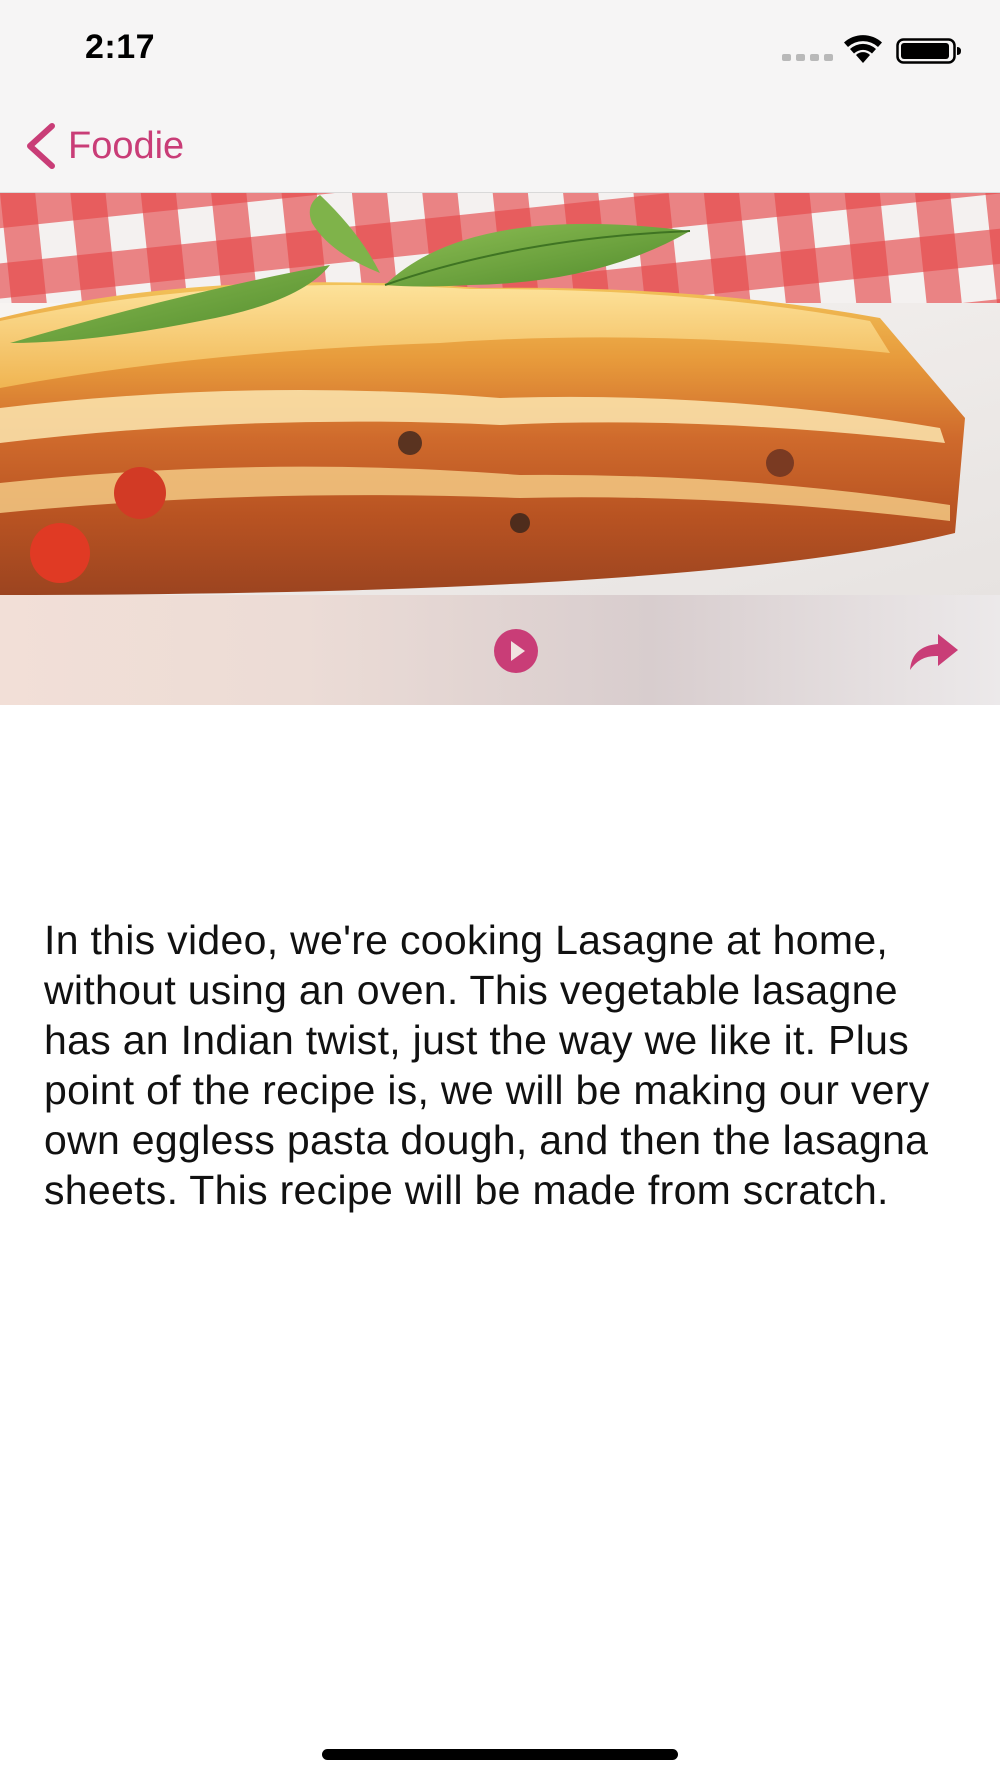 Image resolution: width=1000 pixels, height=1778 pixels. What do you see at coordinates (126, 145) in the screenshot?
I see `back-button-label: Foodie` at bounding box center [126, 145].